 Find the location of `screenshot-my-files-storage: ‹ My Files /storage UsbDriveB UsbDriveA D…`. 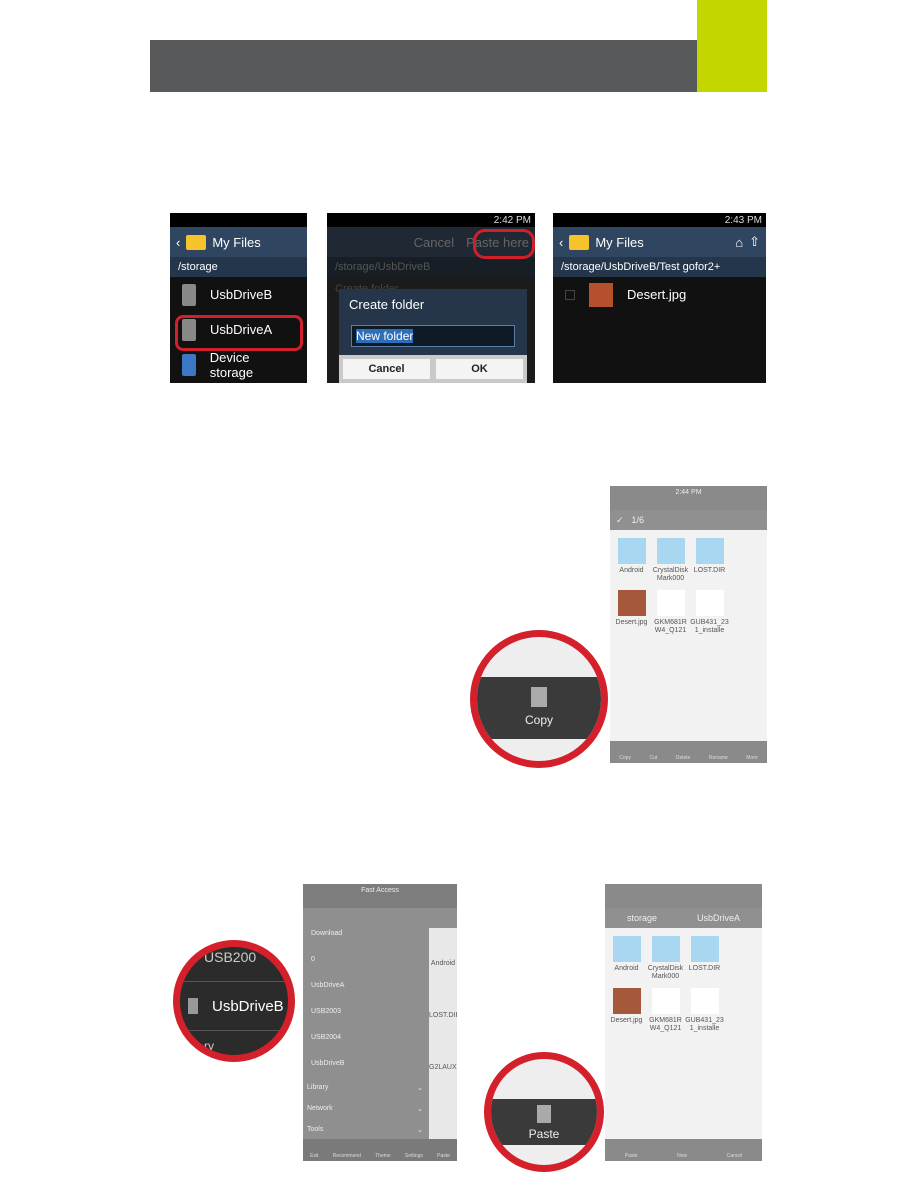

screenshot-my-files-storage: ‹ My Files /storage UsbDriveB UsbDriveA D… is located at coordinates (238, 298).